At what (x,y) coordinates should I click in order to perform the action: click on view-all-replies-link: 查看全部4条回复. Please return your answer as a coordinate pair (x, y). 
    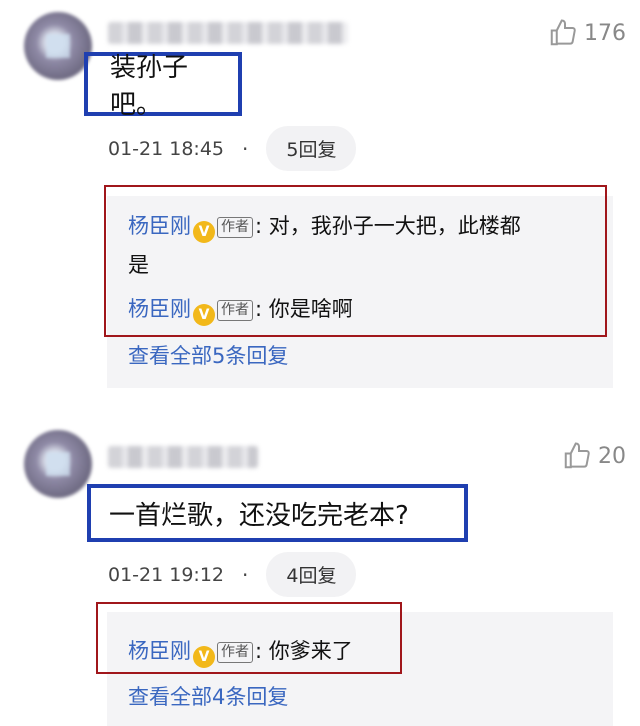
    Looking at the image, I should click on (208, 696).